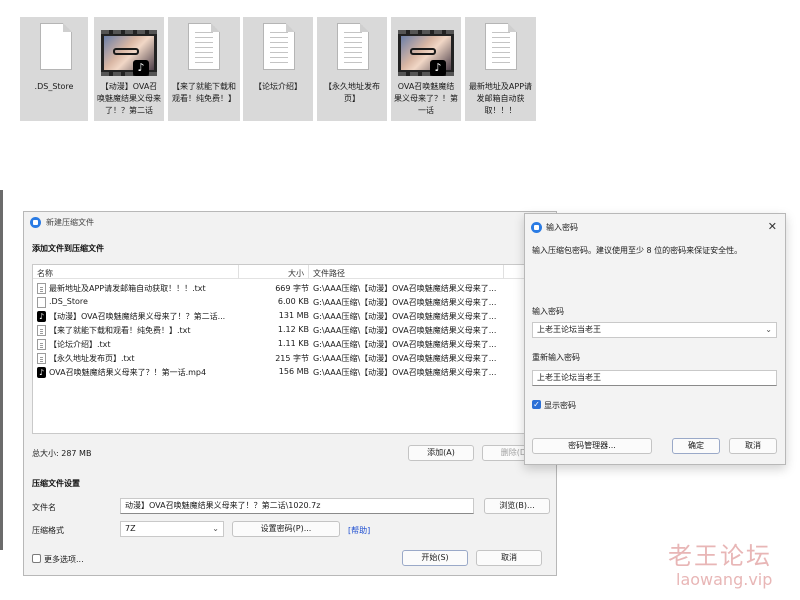  Describe the element at coordinates (297, 506) in the screenshot. I see `filename-field: 动漫】OVA召唤魅魔结果义母来了！？第二话\1020.7z` at that location.